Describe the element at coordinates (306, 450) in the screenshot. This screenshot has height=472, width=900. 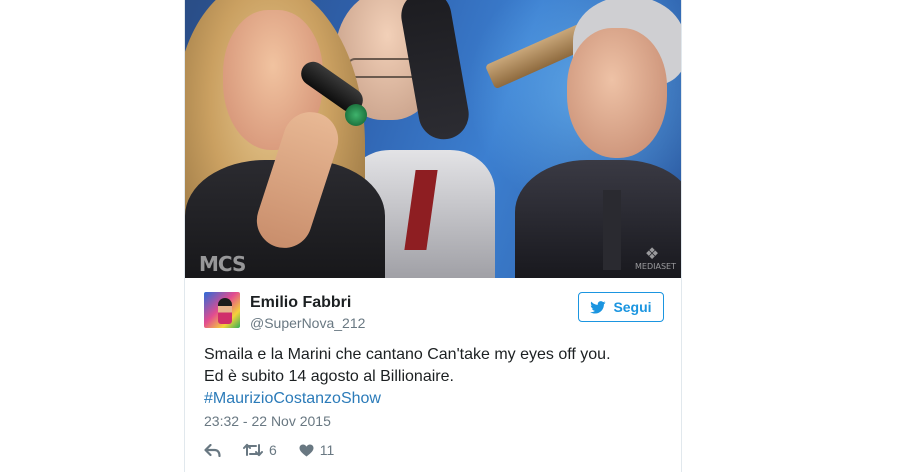
I see `heart-icon` at that location.